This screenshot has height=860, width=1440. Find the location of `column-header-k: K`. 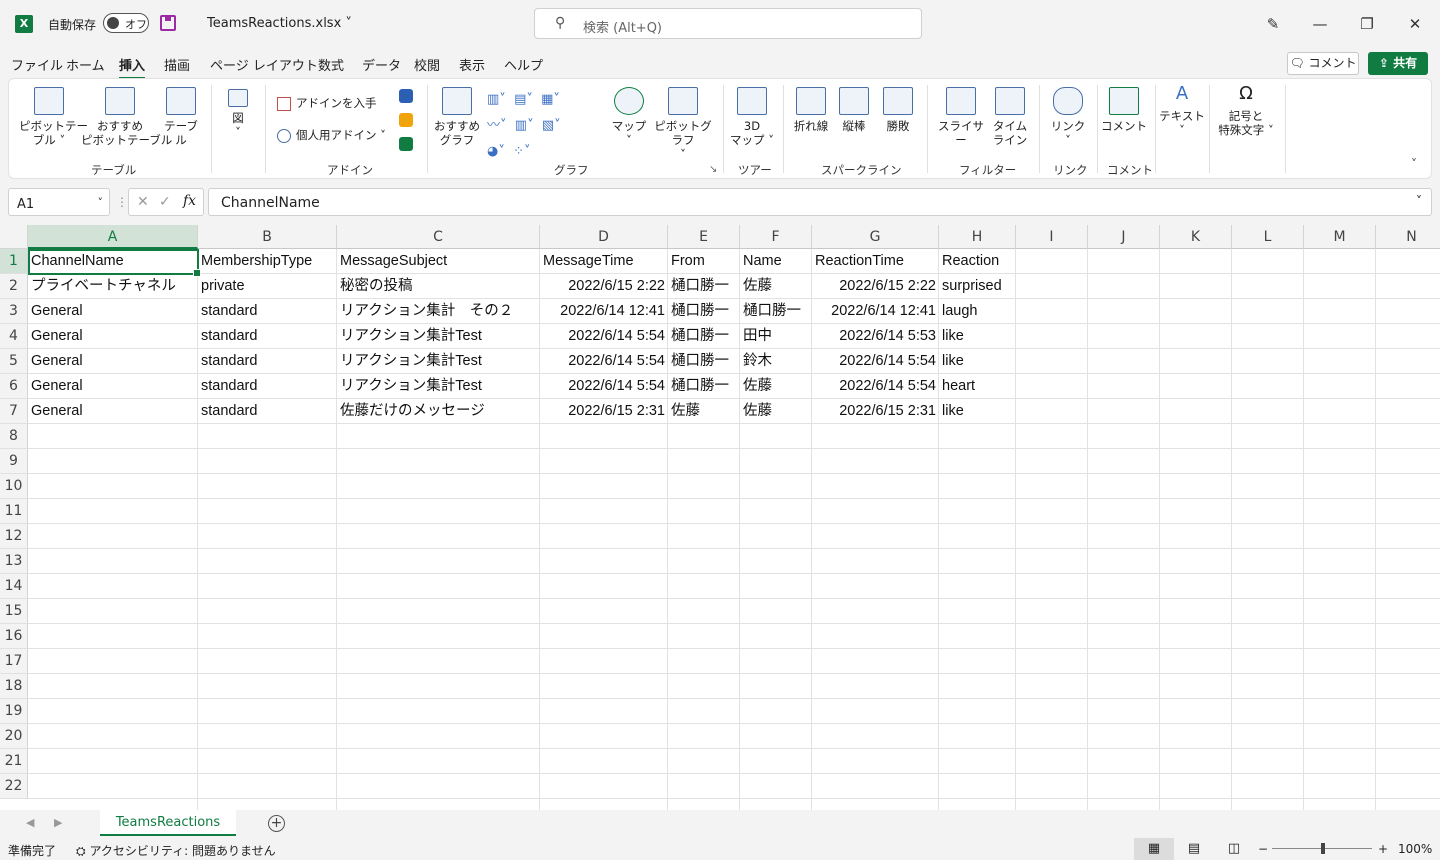

column-header-k: K is located at coordinates (1196, 237).